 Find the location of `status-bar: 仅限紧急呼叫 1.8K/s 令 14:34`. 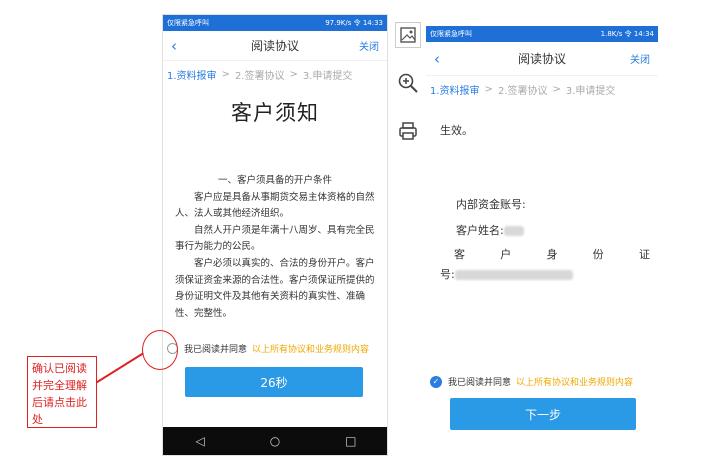

status-bar: 仅限紧急呼叫 1.8K/s 令 14:34 is located at coordinates (542, 34).